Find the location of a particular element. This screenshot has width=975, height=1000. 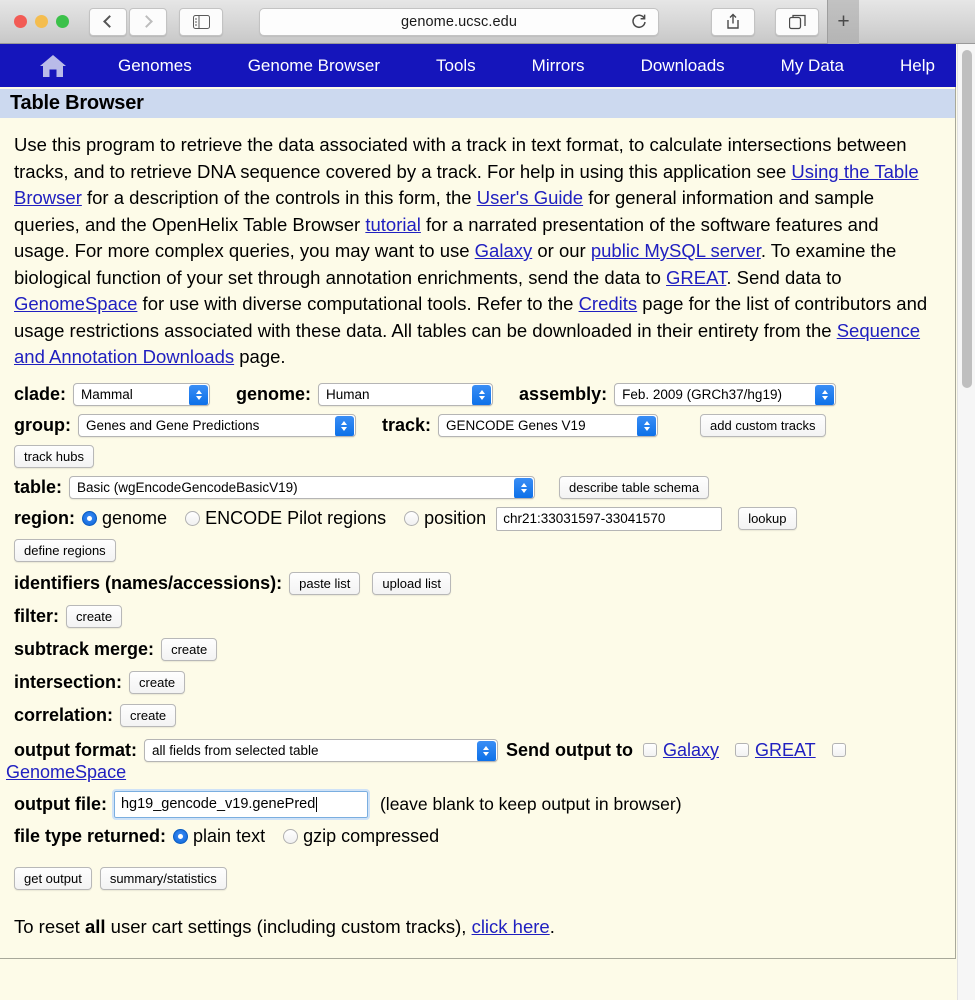

url-text: genome.ucsc.edu is located at coordinates (459, 21).